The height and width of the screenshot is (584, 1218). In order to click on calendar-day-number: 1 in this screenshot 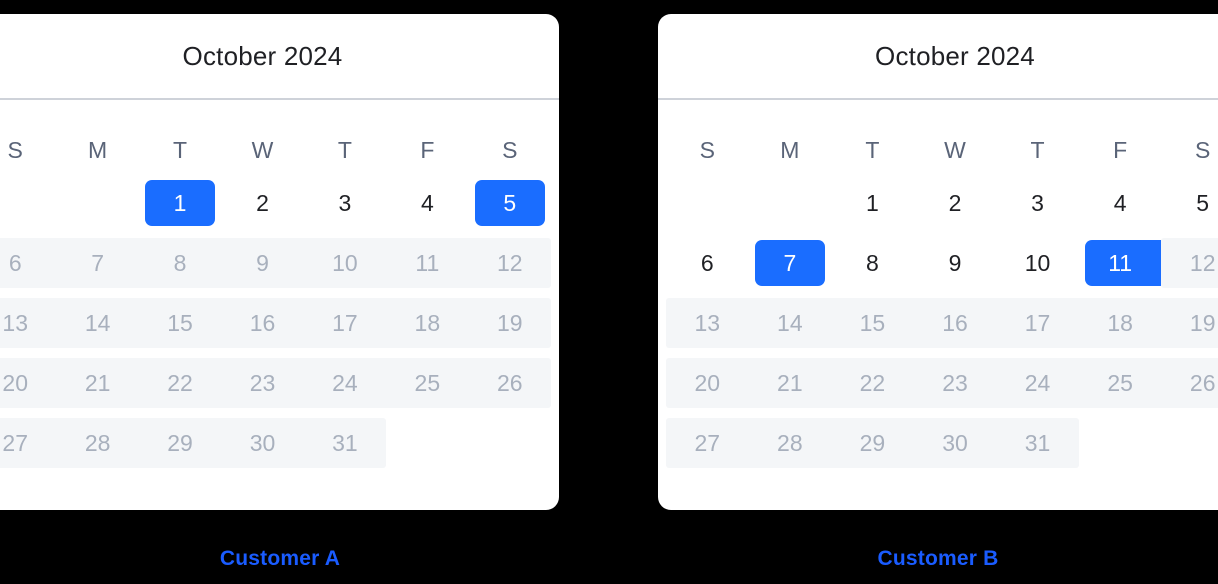, I will do `click(180, 202)`.